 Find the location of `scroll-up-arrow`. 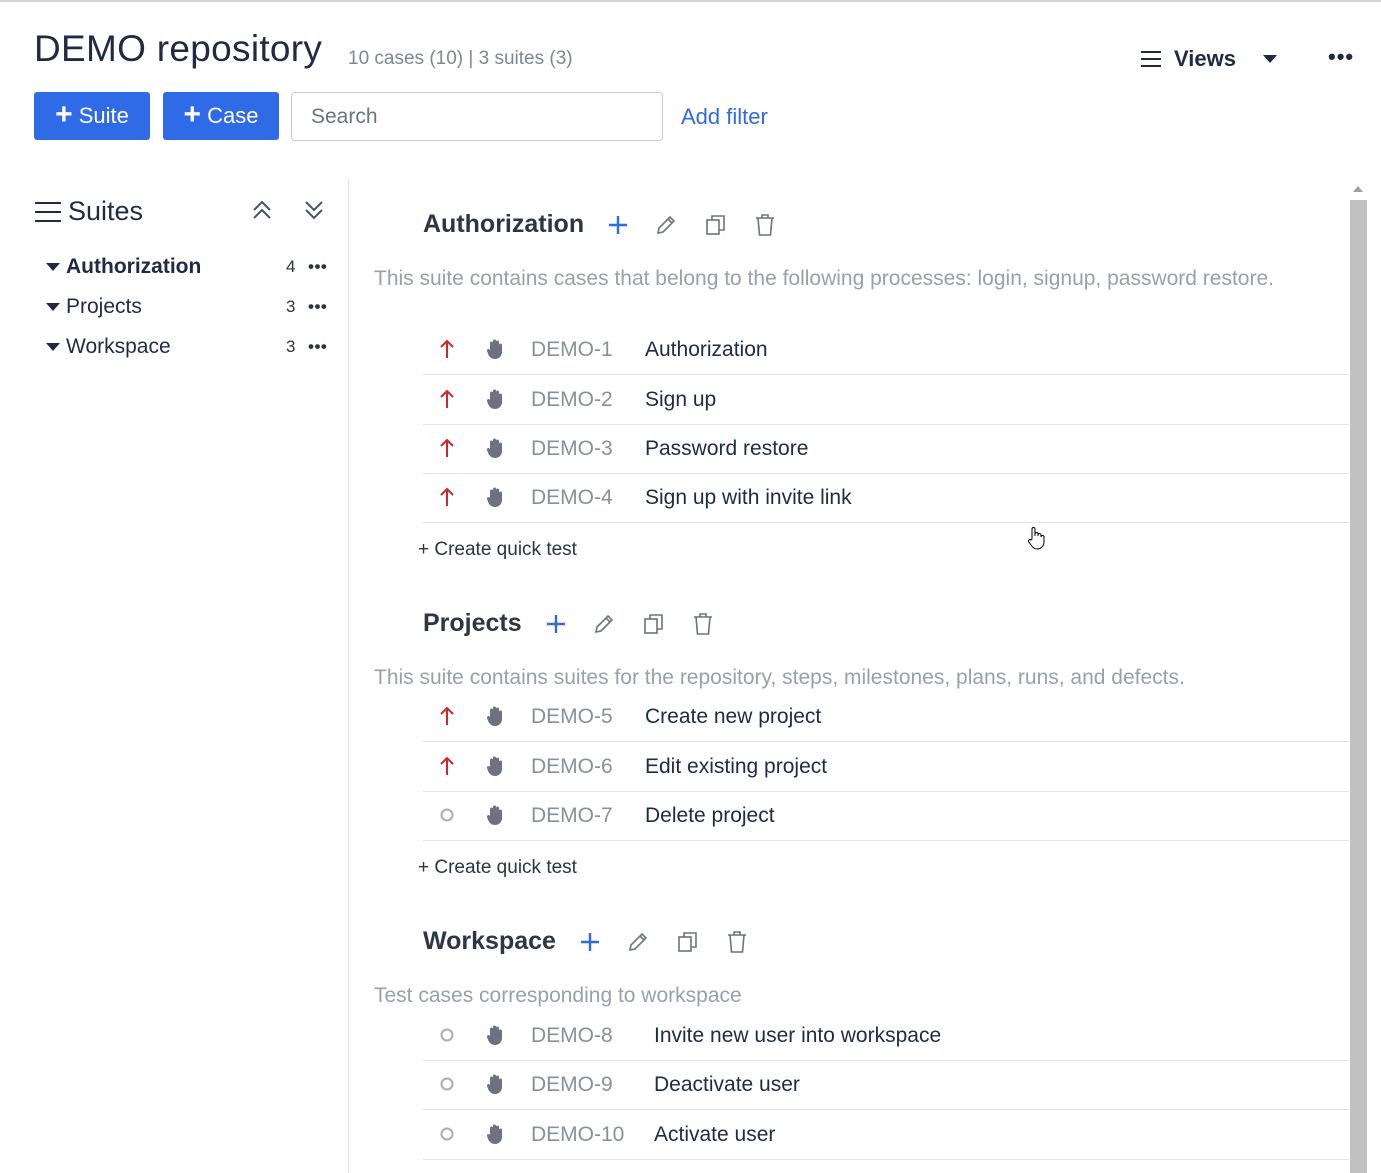

scroll-up-arrow is located at coordinates (1358, 189).